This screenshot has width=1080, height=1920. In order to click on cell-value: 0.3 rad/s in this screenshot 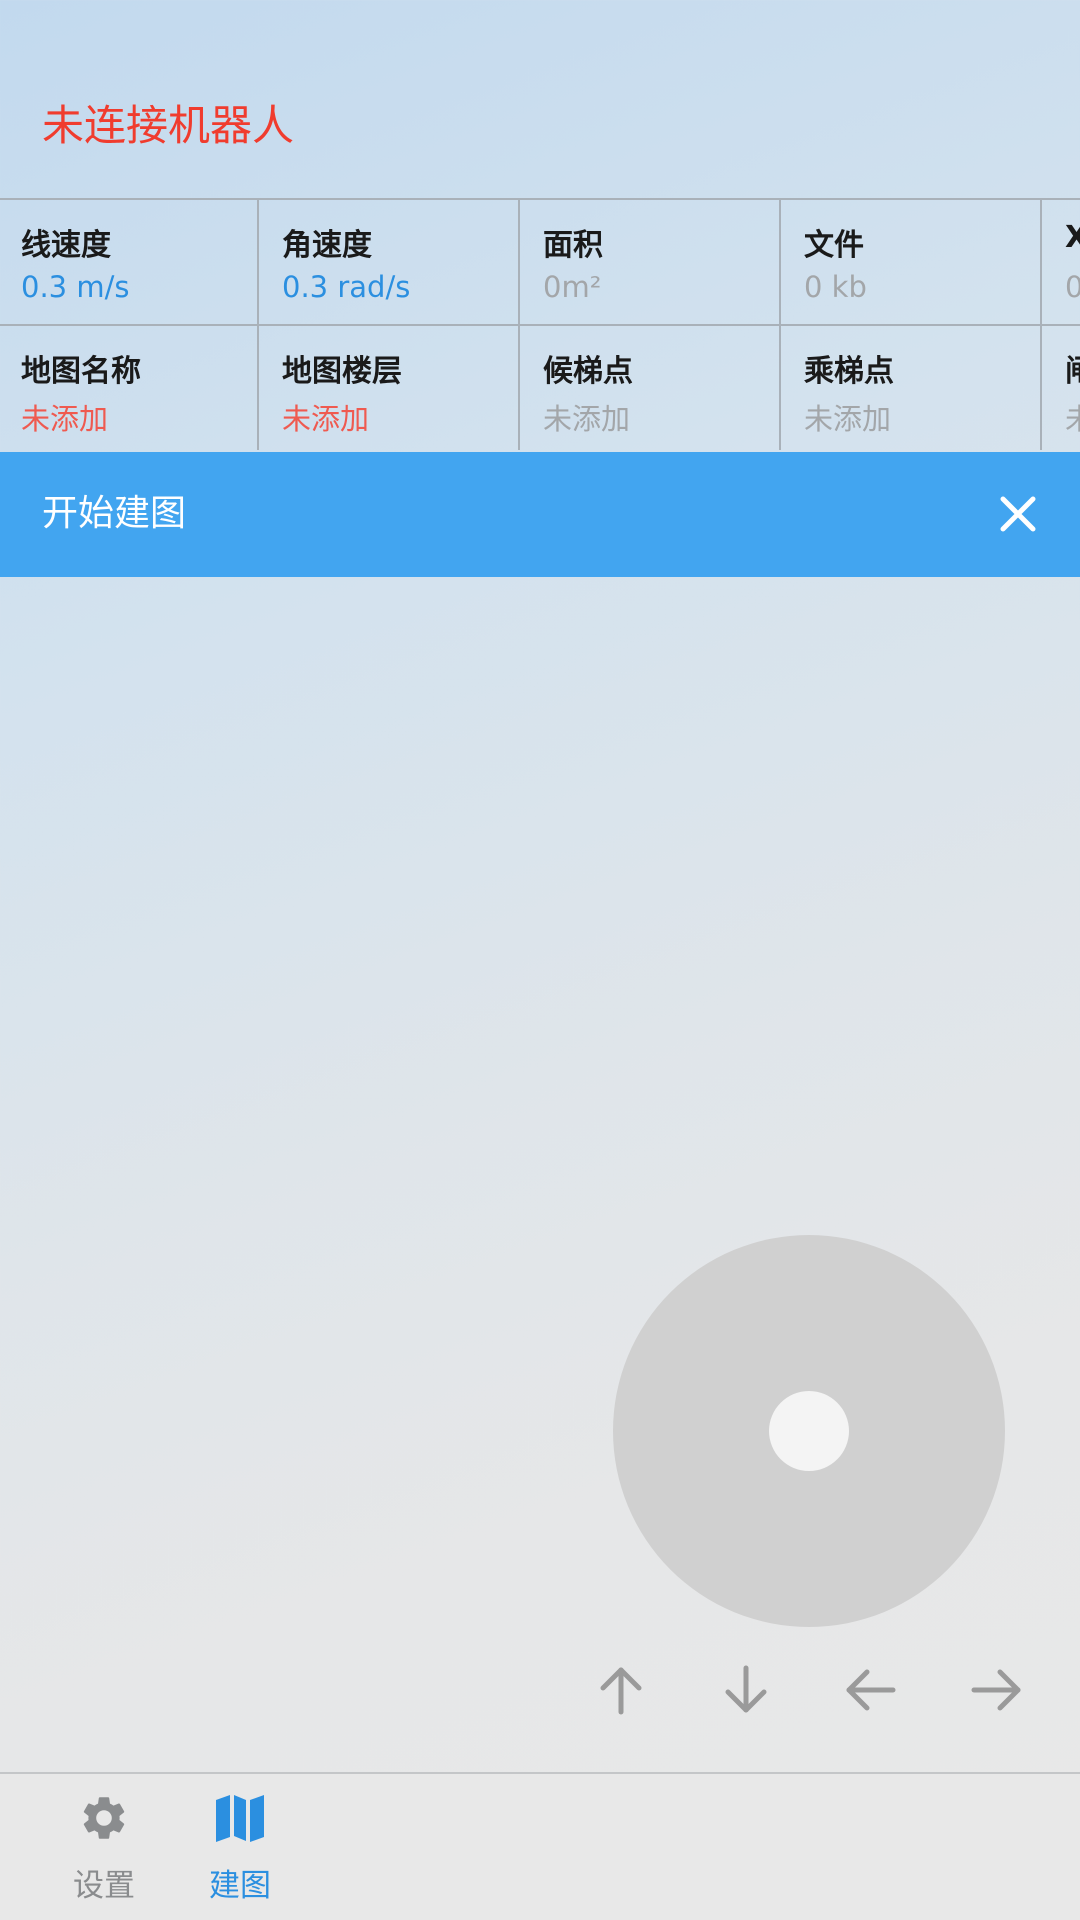, I will do `click(346, 287)`.